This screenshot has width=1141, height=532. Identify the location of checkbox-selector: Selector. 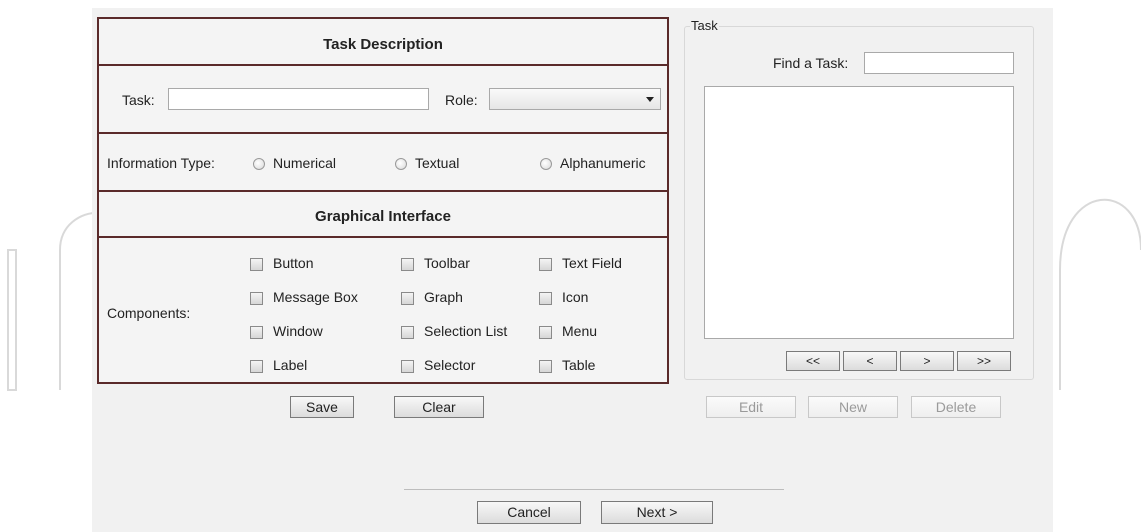
(438, 365).